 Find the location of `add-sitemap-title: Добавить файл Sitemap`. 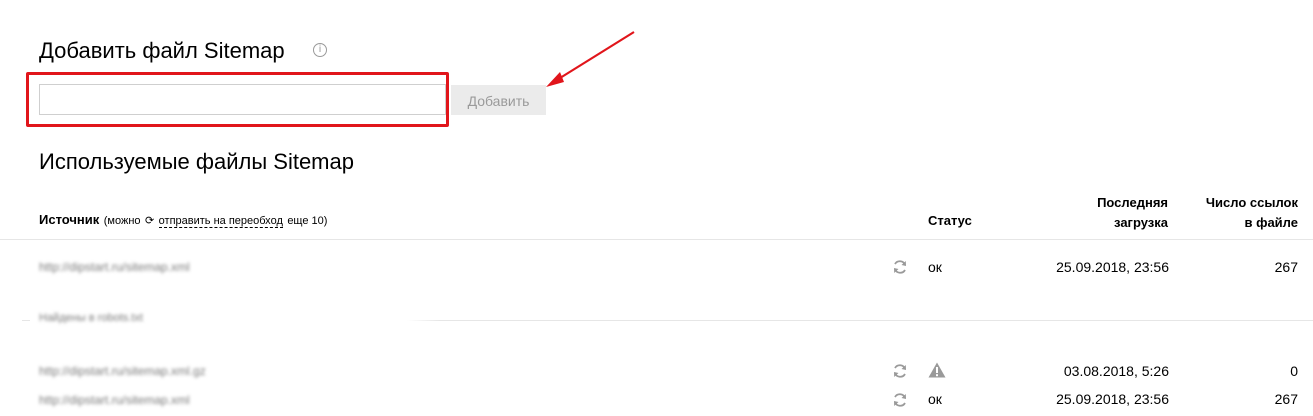

add-sitemap-title: Добавить файл Sitemap is located at coordinates (162, 50).